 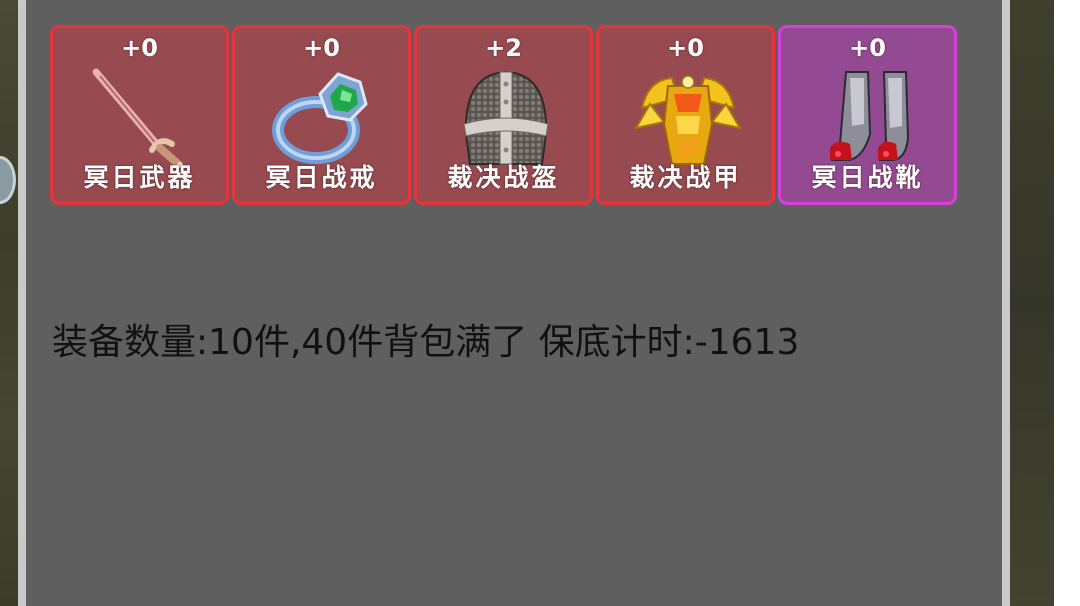 What do you see at coordinates (320, 118) in the screenshot?
I see `ring-icon` at bounding box center [320, 118].